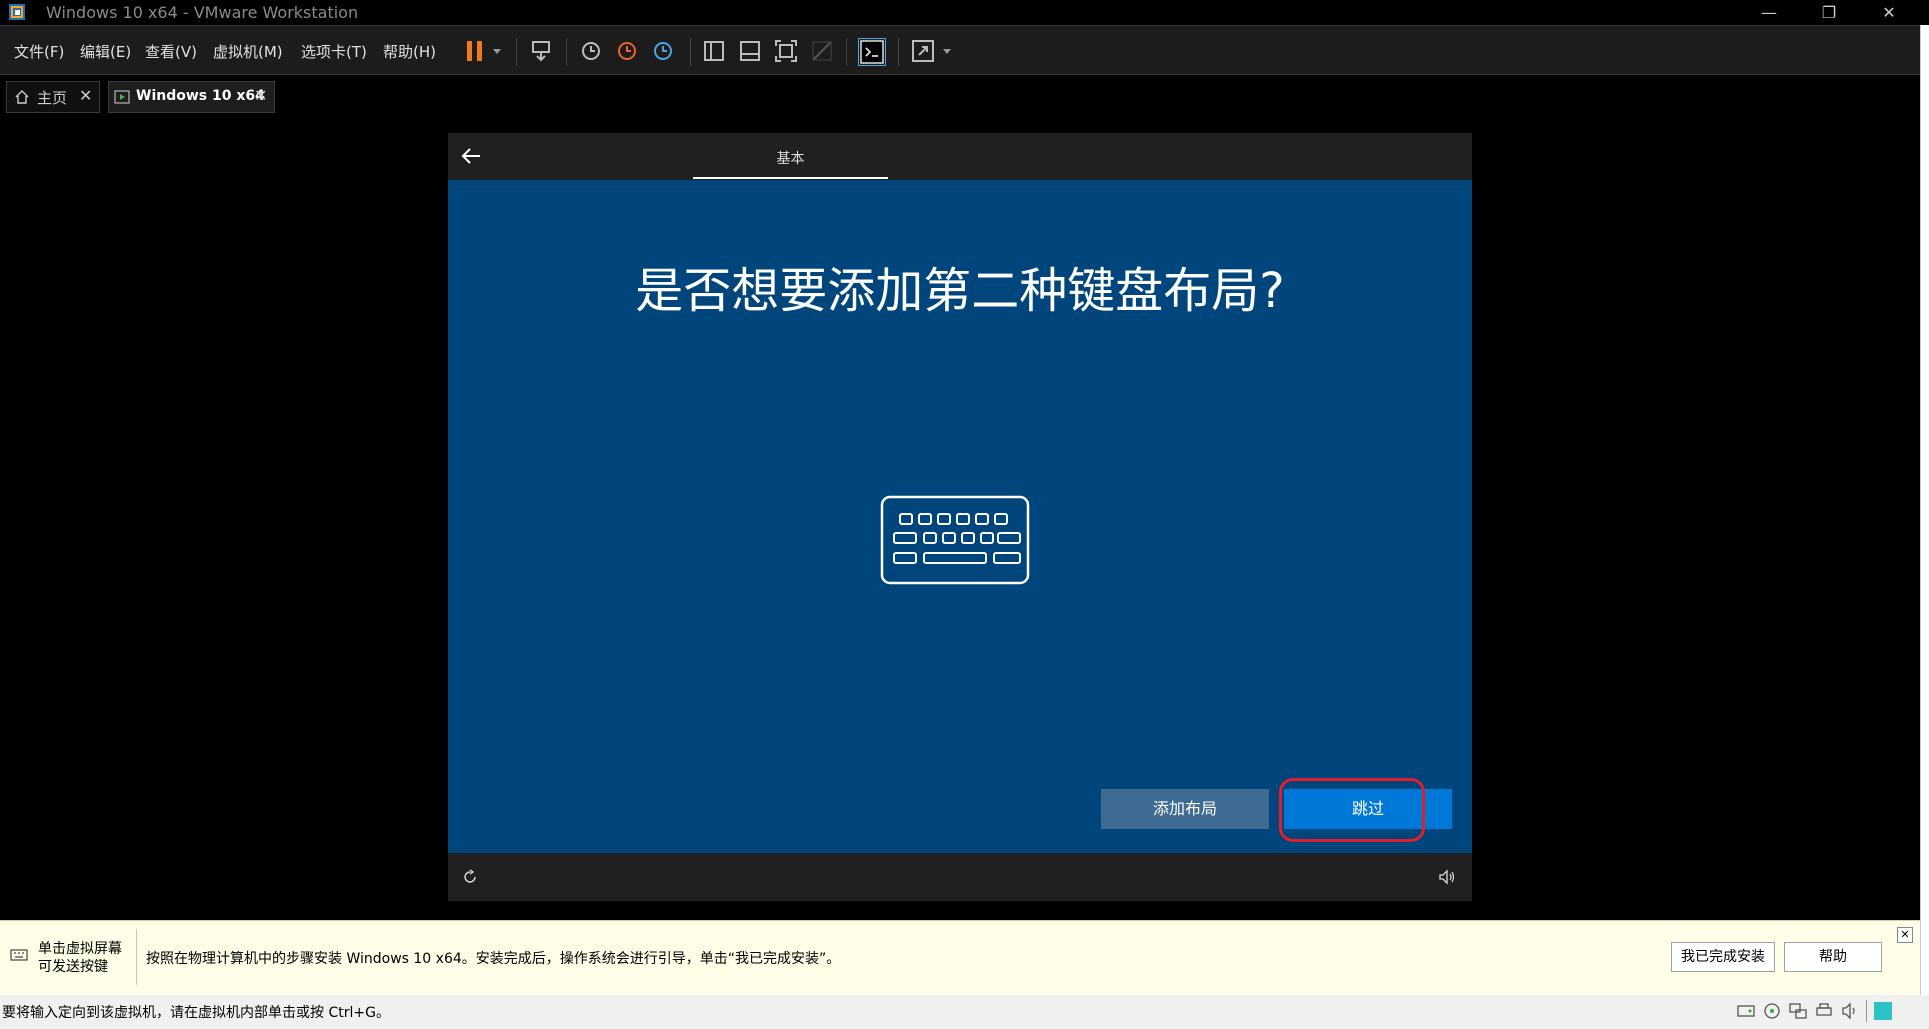 The width and height of the screenshot is (1929, 1029). Describe the element at coordinates (960, 877) in the screenshot. I see `oobe-footer` at that location.